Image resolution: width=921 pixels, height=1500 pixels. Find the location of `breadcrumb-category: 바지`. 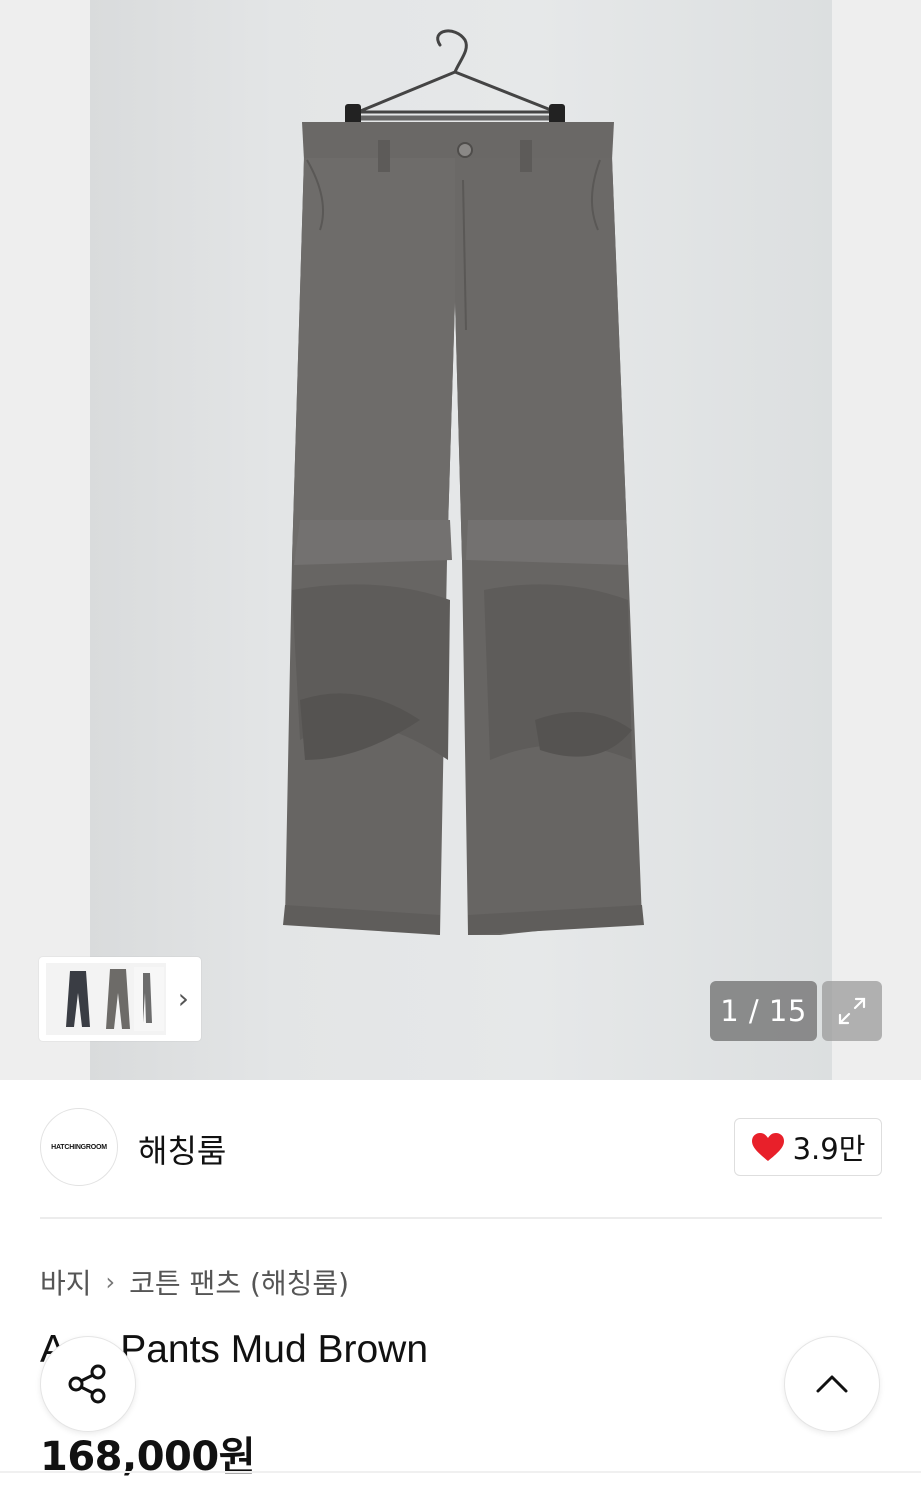

breadcrumb-category: 바지 is located at coordinates (66, 1282).